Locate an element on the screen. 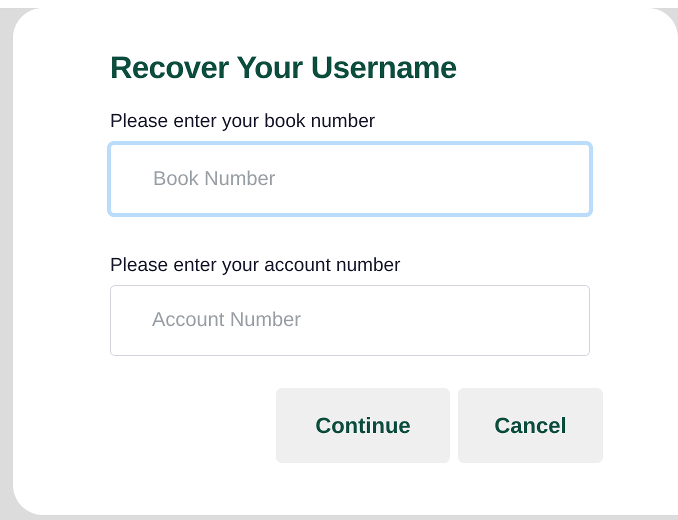 The width and height of the screenshot is (678, 520). field-label: Please enter your account number is located at coordinates (256, 266).